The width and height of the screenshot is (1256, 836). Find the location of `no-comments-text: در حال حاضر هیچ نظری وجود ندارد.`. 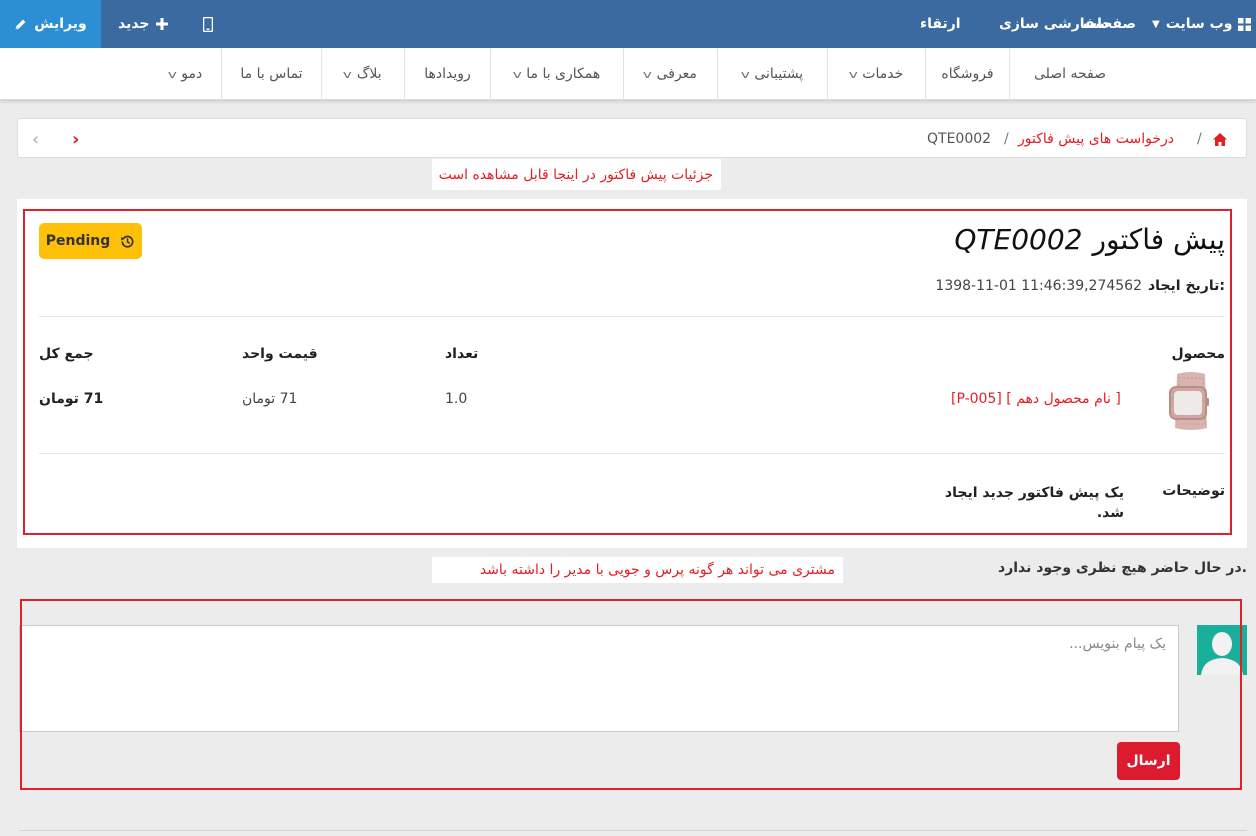

no-comments-text: در حال حاضر هیچ نظری وجود ندارد. is located at coordinates (1122, 568).